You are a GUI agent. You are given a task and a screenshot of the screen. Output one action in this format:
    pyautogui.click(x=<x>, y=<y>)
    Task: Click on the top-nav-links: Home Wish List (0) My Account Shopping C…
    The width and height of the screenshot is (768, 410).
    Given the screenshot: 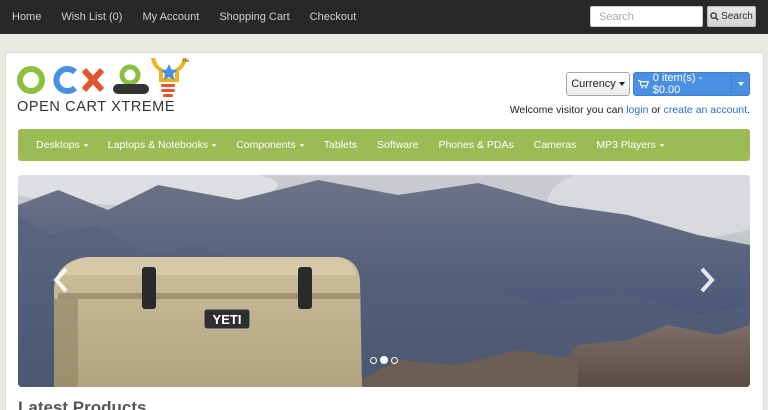 What is the action you would take?
    pyautogui.click(x=194, y=17)
    